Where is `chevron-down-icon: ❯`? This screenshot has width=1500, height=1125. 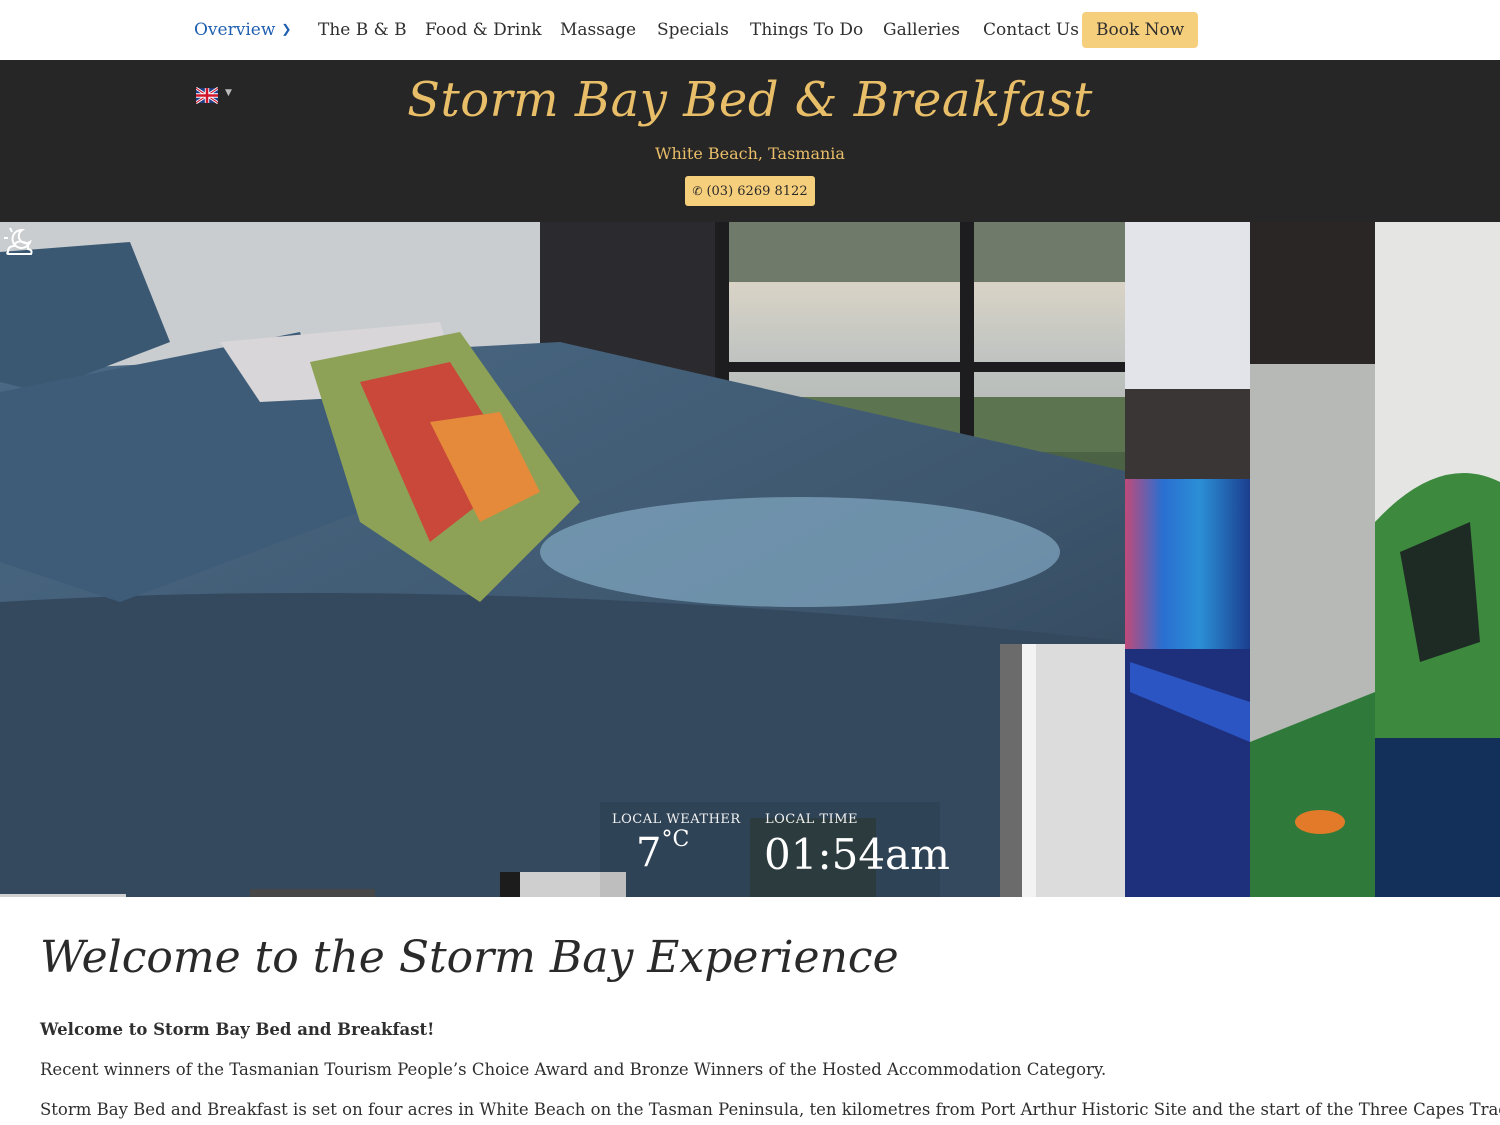
chevron-down-icon: ❯ is located at coordinates (286, 29).